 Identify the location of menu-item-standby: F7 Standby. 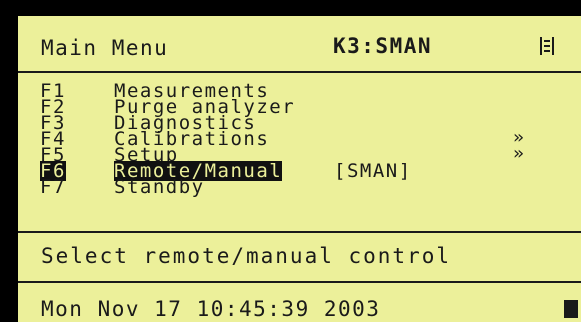
(305, 187).